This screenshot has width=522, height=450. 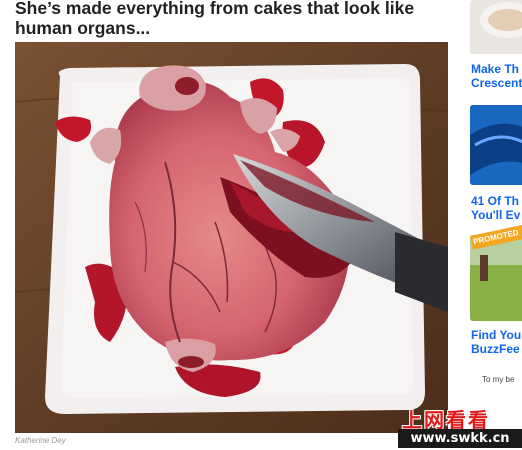 I want to click on blue-object-image-icon, so click(x=496, y=145).